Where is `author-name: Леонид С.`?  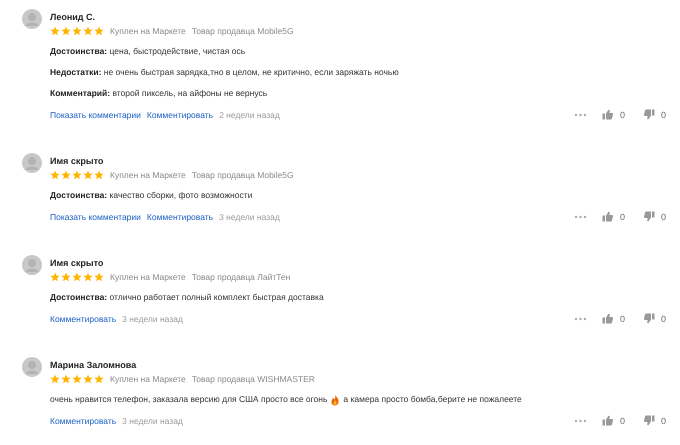
author-name: Леонид С. is located at coordinates (72, 17).